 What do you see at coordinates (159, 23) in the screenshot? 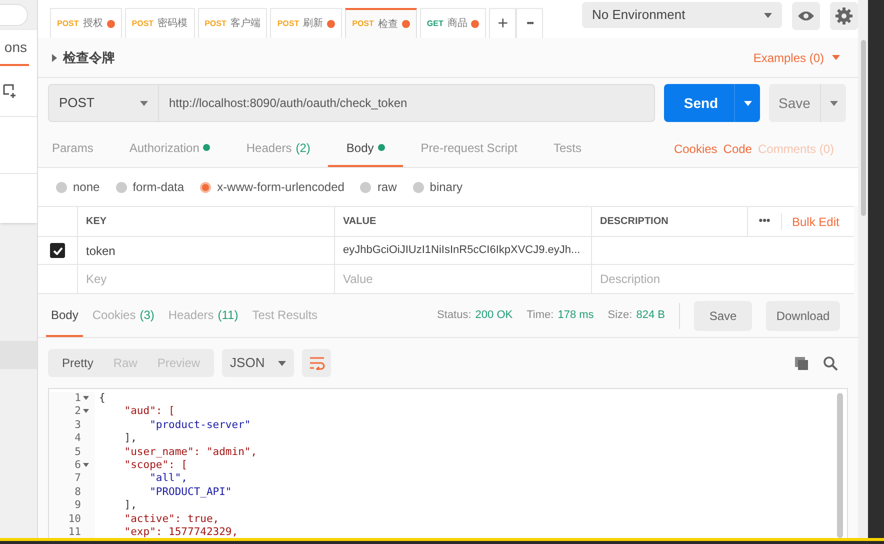
I see `request-tab: POST 密码模` at bounding box center [159, 23].